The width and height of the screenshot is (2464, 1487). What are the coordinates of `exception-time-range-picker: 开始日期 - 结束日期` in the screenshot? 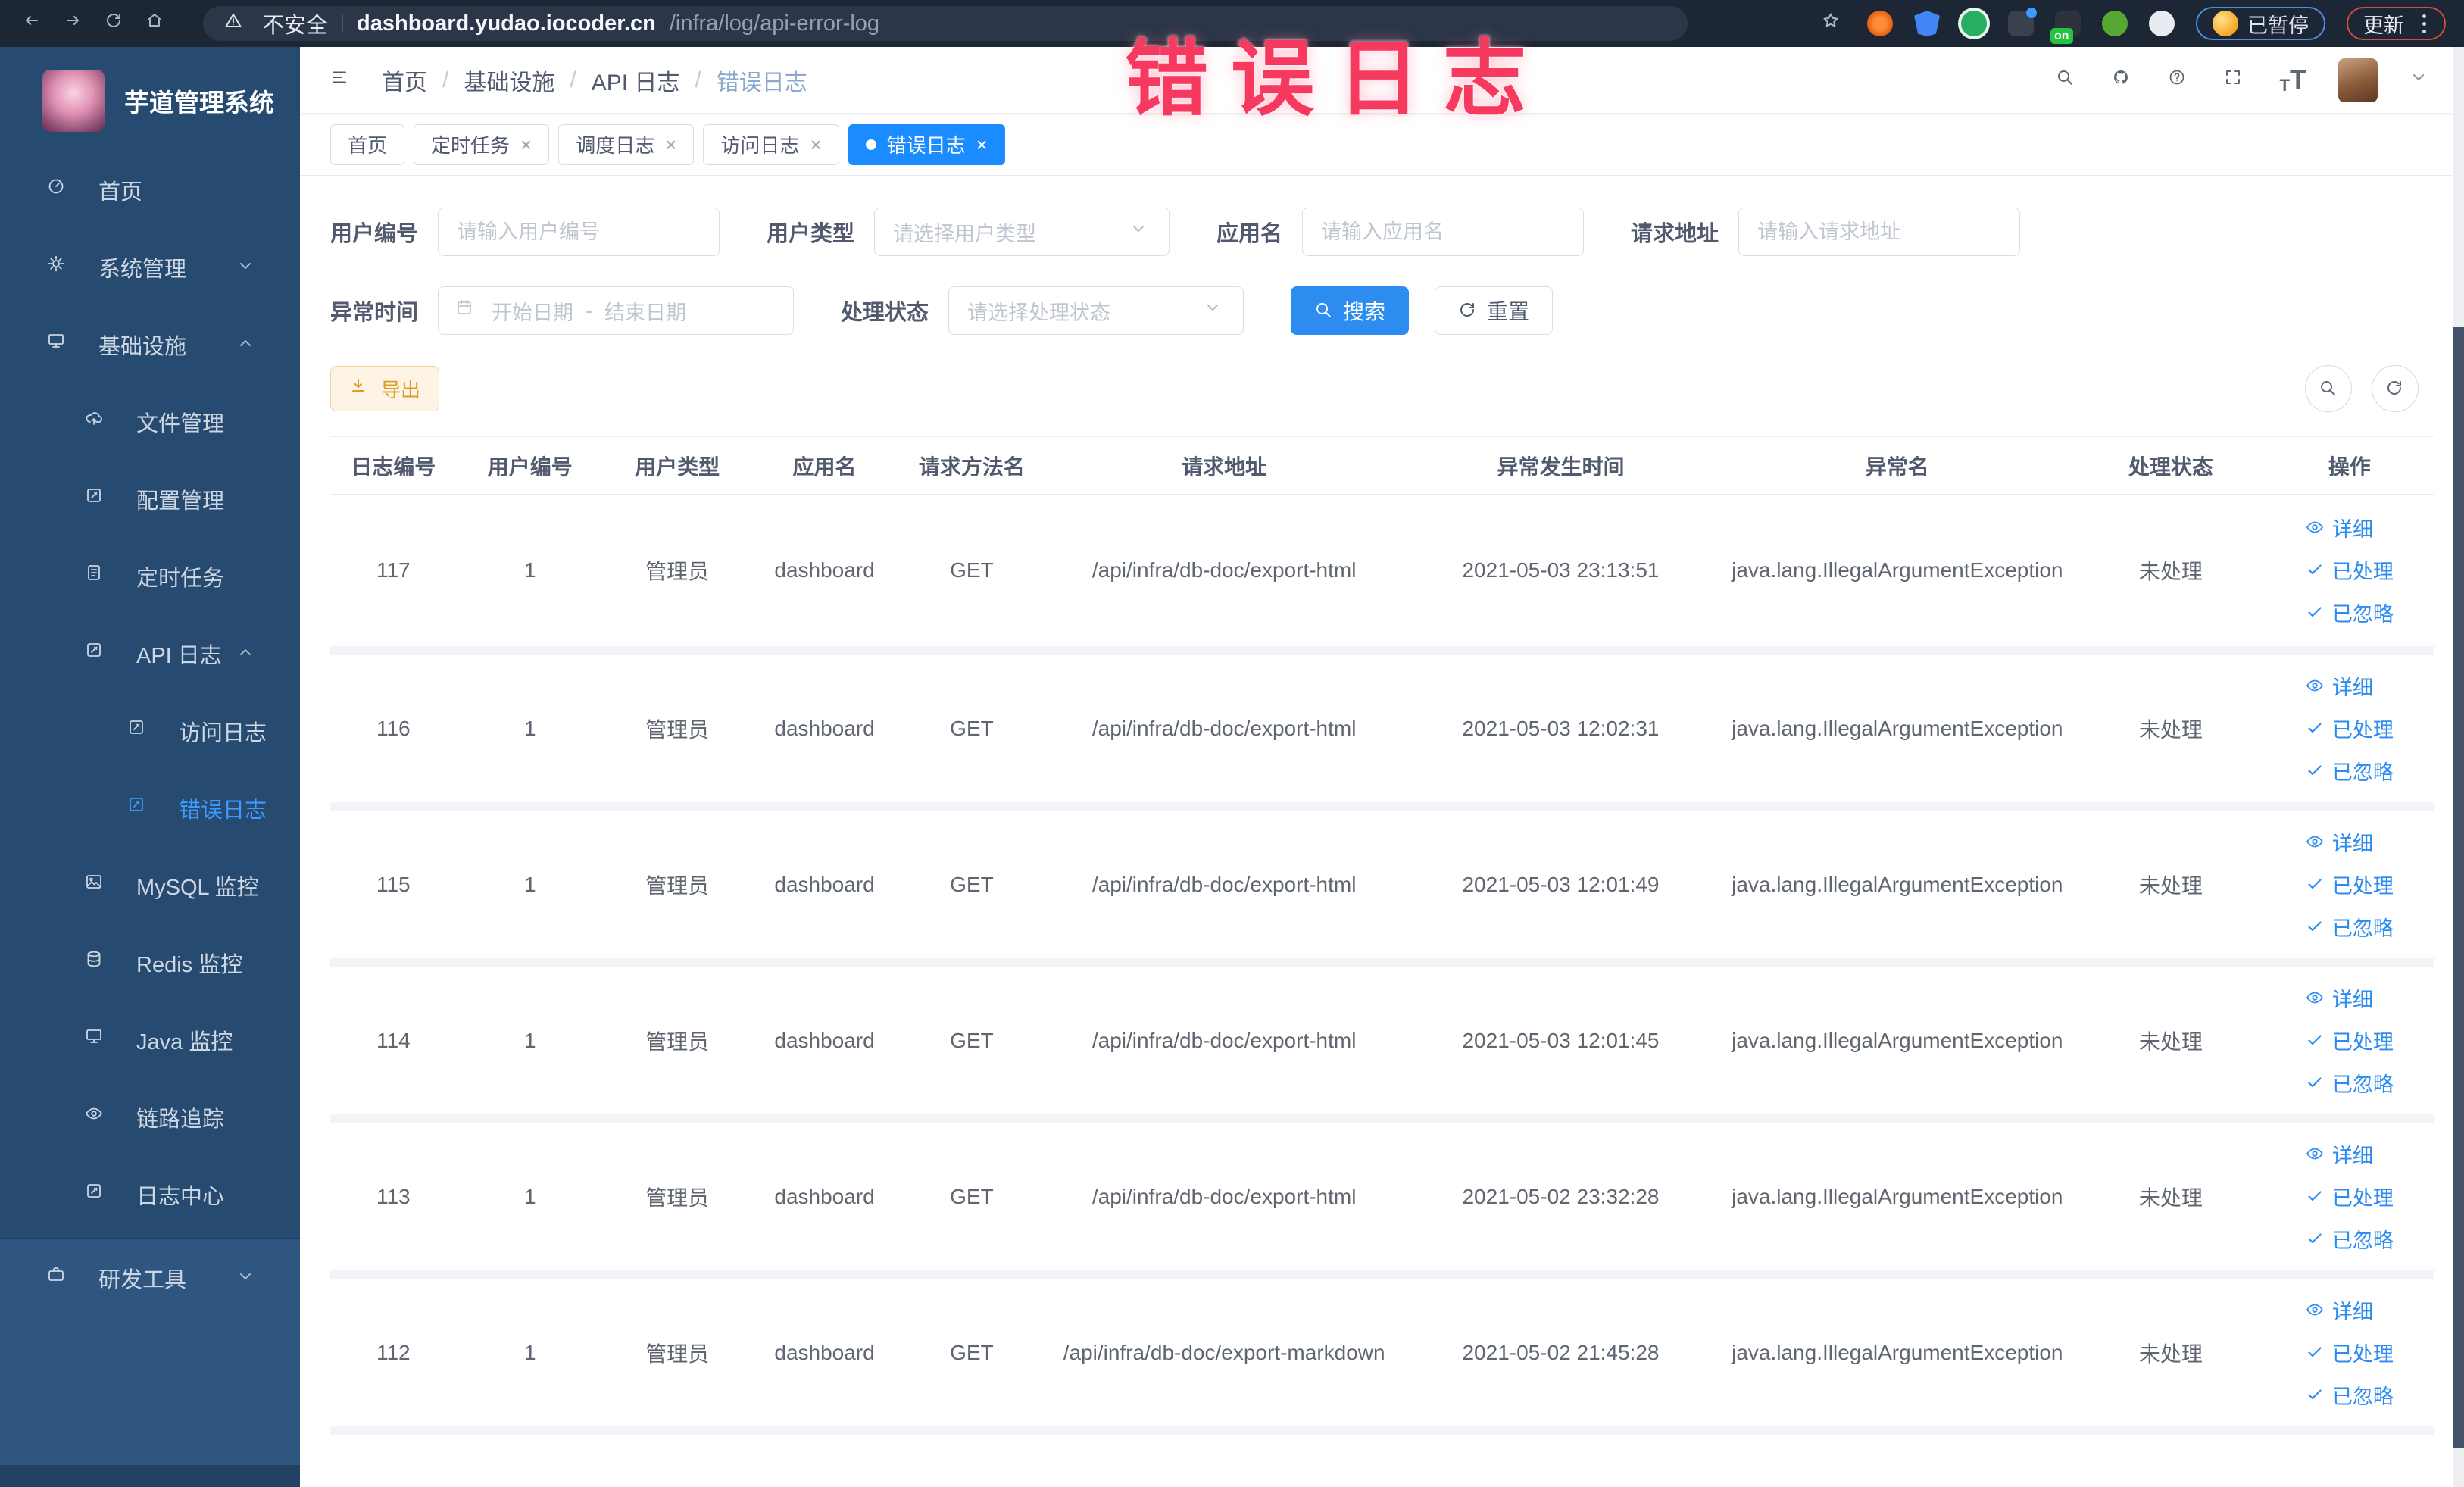 It's located at (616, 310).